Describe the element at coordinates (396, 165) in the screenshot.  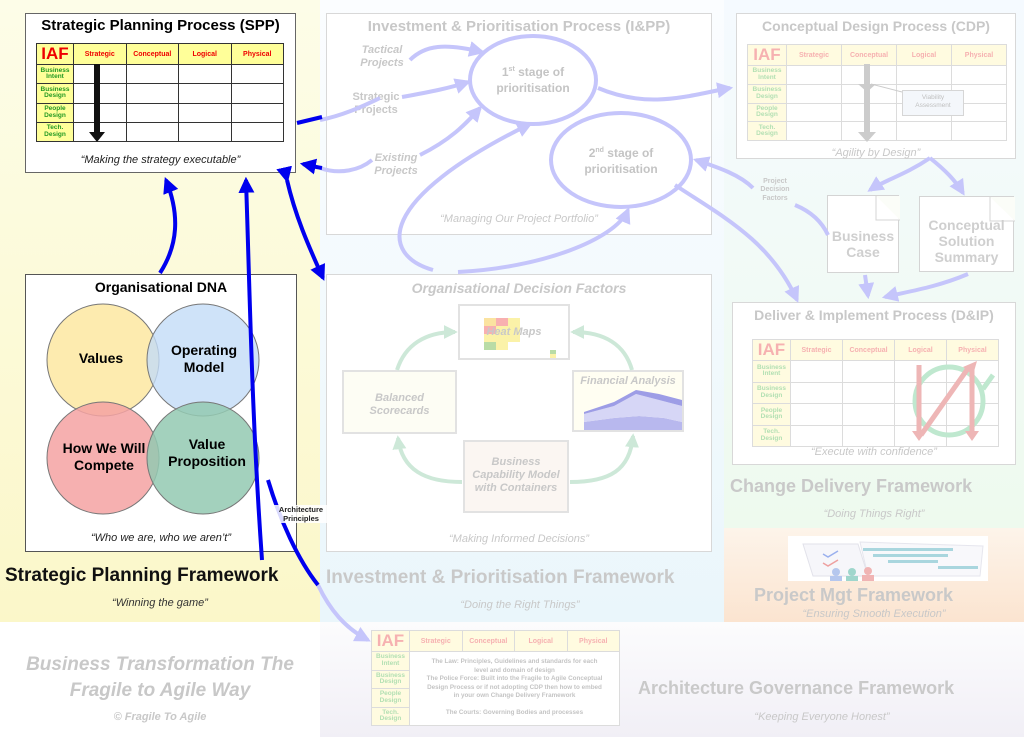
I see `input-existing-projects: Existing Projects` at that location.